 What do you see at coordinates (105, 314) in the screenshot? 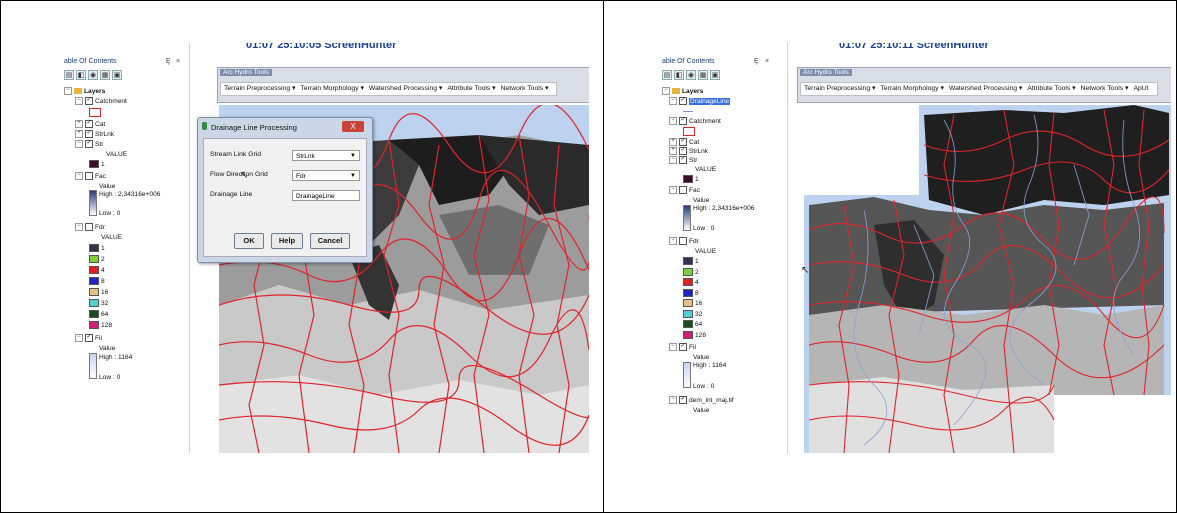
I see `fdr-class-label: 64` at bounding box center [105, 314].